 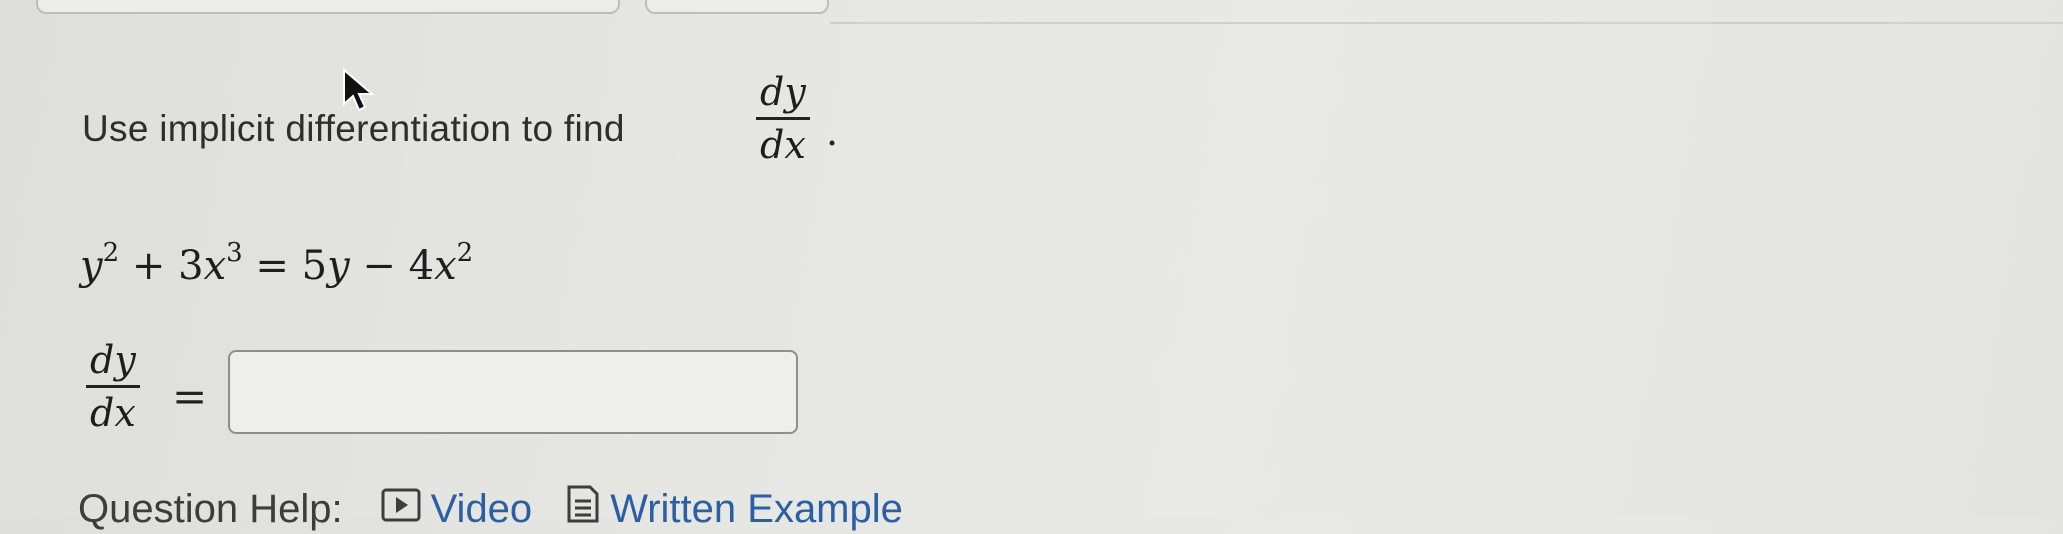 What do you see at coordinates (783, 145) in the screenshot?
I see `prompt-derivative-denominator: dx` at bounding box center [783, 145].